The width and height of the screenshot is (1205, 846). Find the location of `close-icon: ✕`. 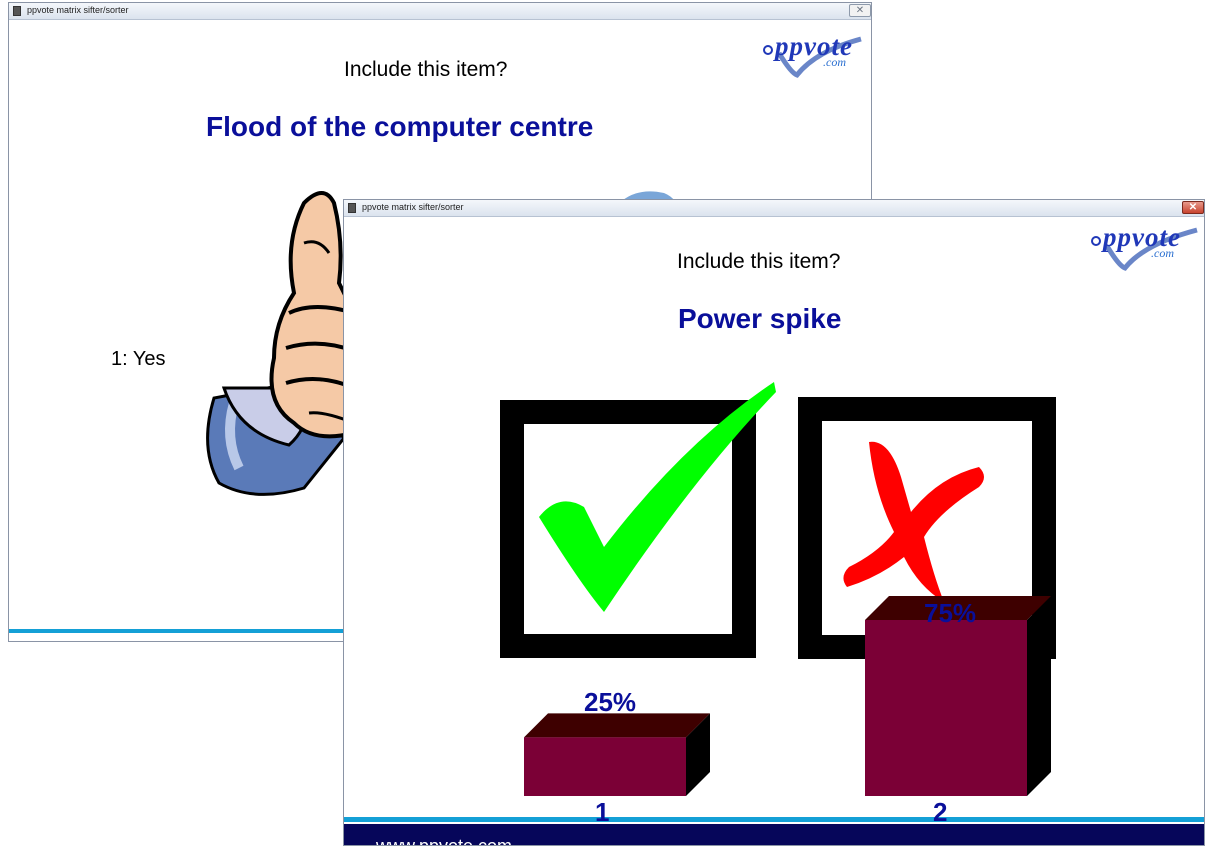

close-icon: ✕ is located at coordinates (860, 10).